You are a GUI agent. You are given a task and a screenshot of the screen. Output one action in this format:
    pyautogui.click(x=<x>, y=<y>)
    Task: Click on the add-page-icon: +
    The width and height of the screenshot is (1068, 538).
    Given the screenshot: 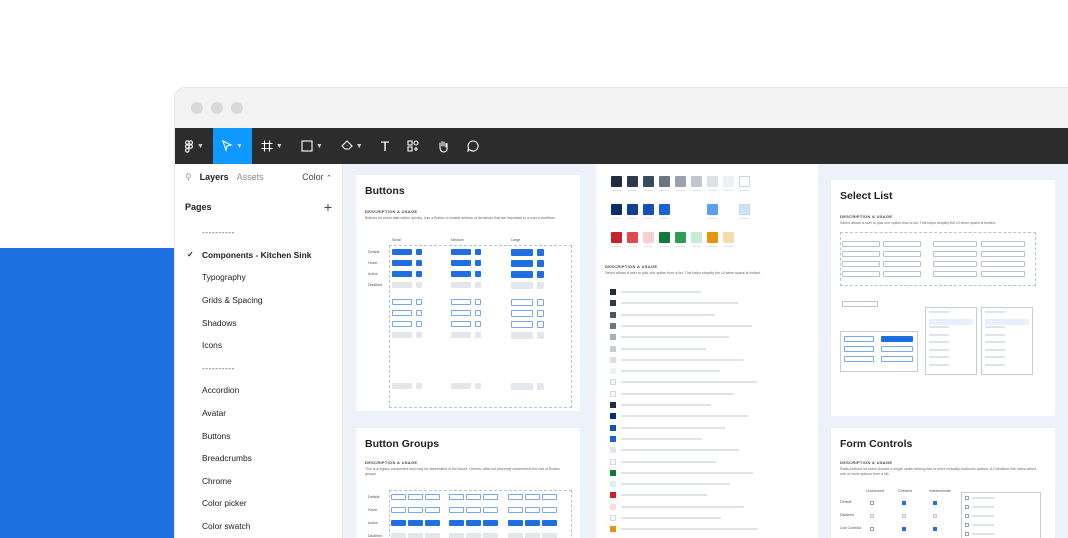 What is the action you would take?
    pyautogui.click(x=328, y=207)
    